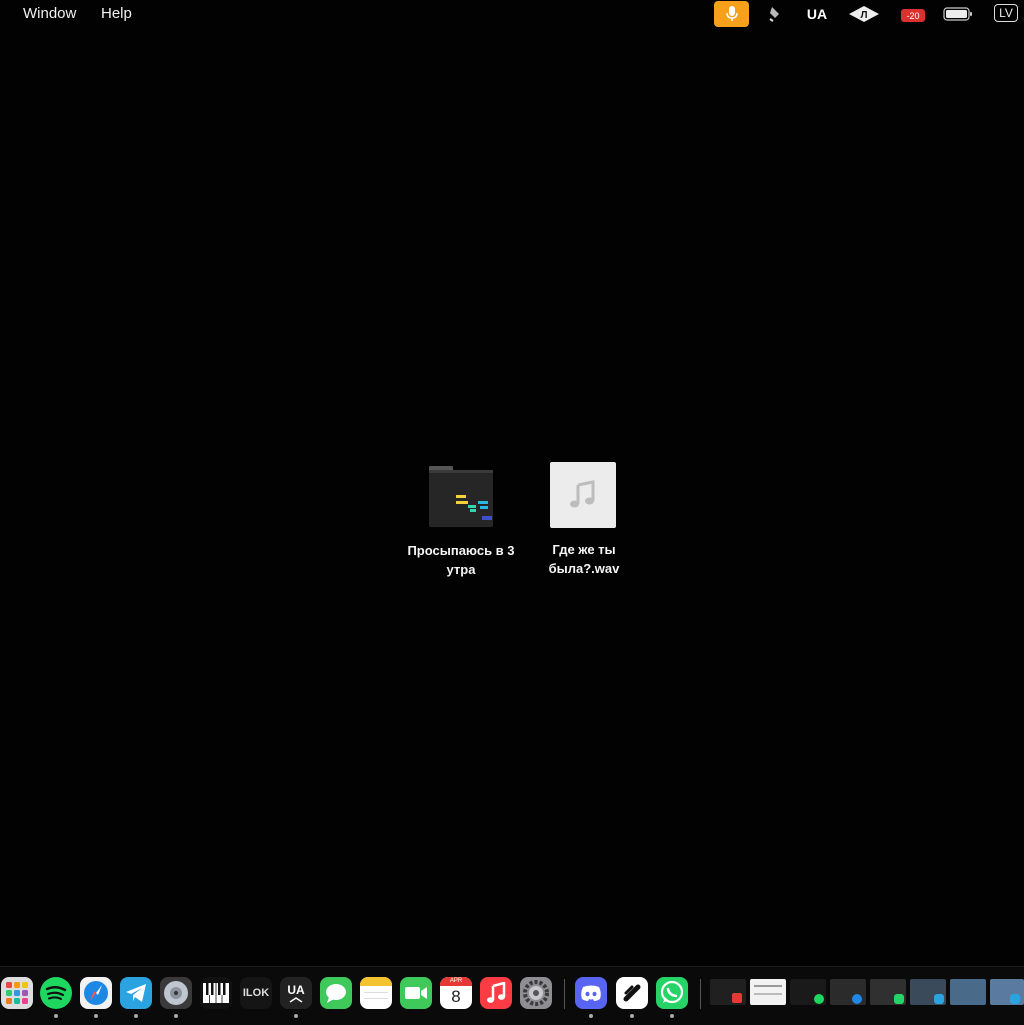 This screenshot has width=1024, height=1025. I want to click on menu-help: Help, so click(116, 13).